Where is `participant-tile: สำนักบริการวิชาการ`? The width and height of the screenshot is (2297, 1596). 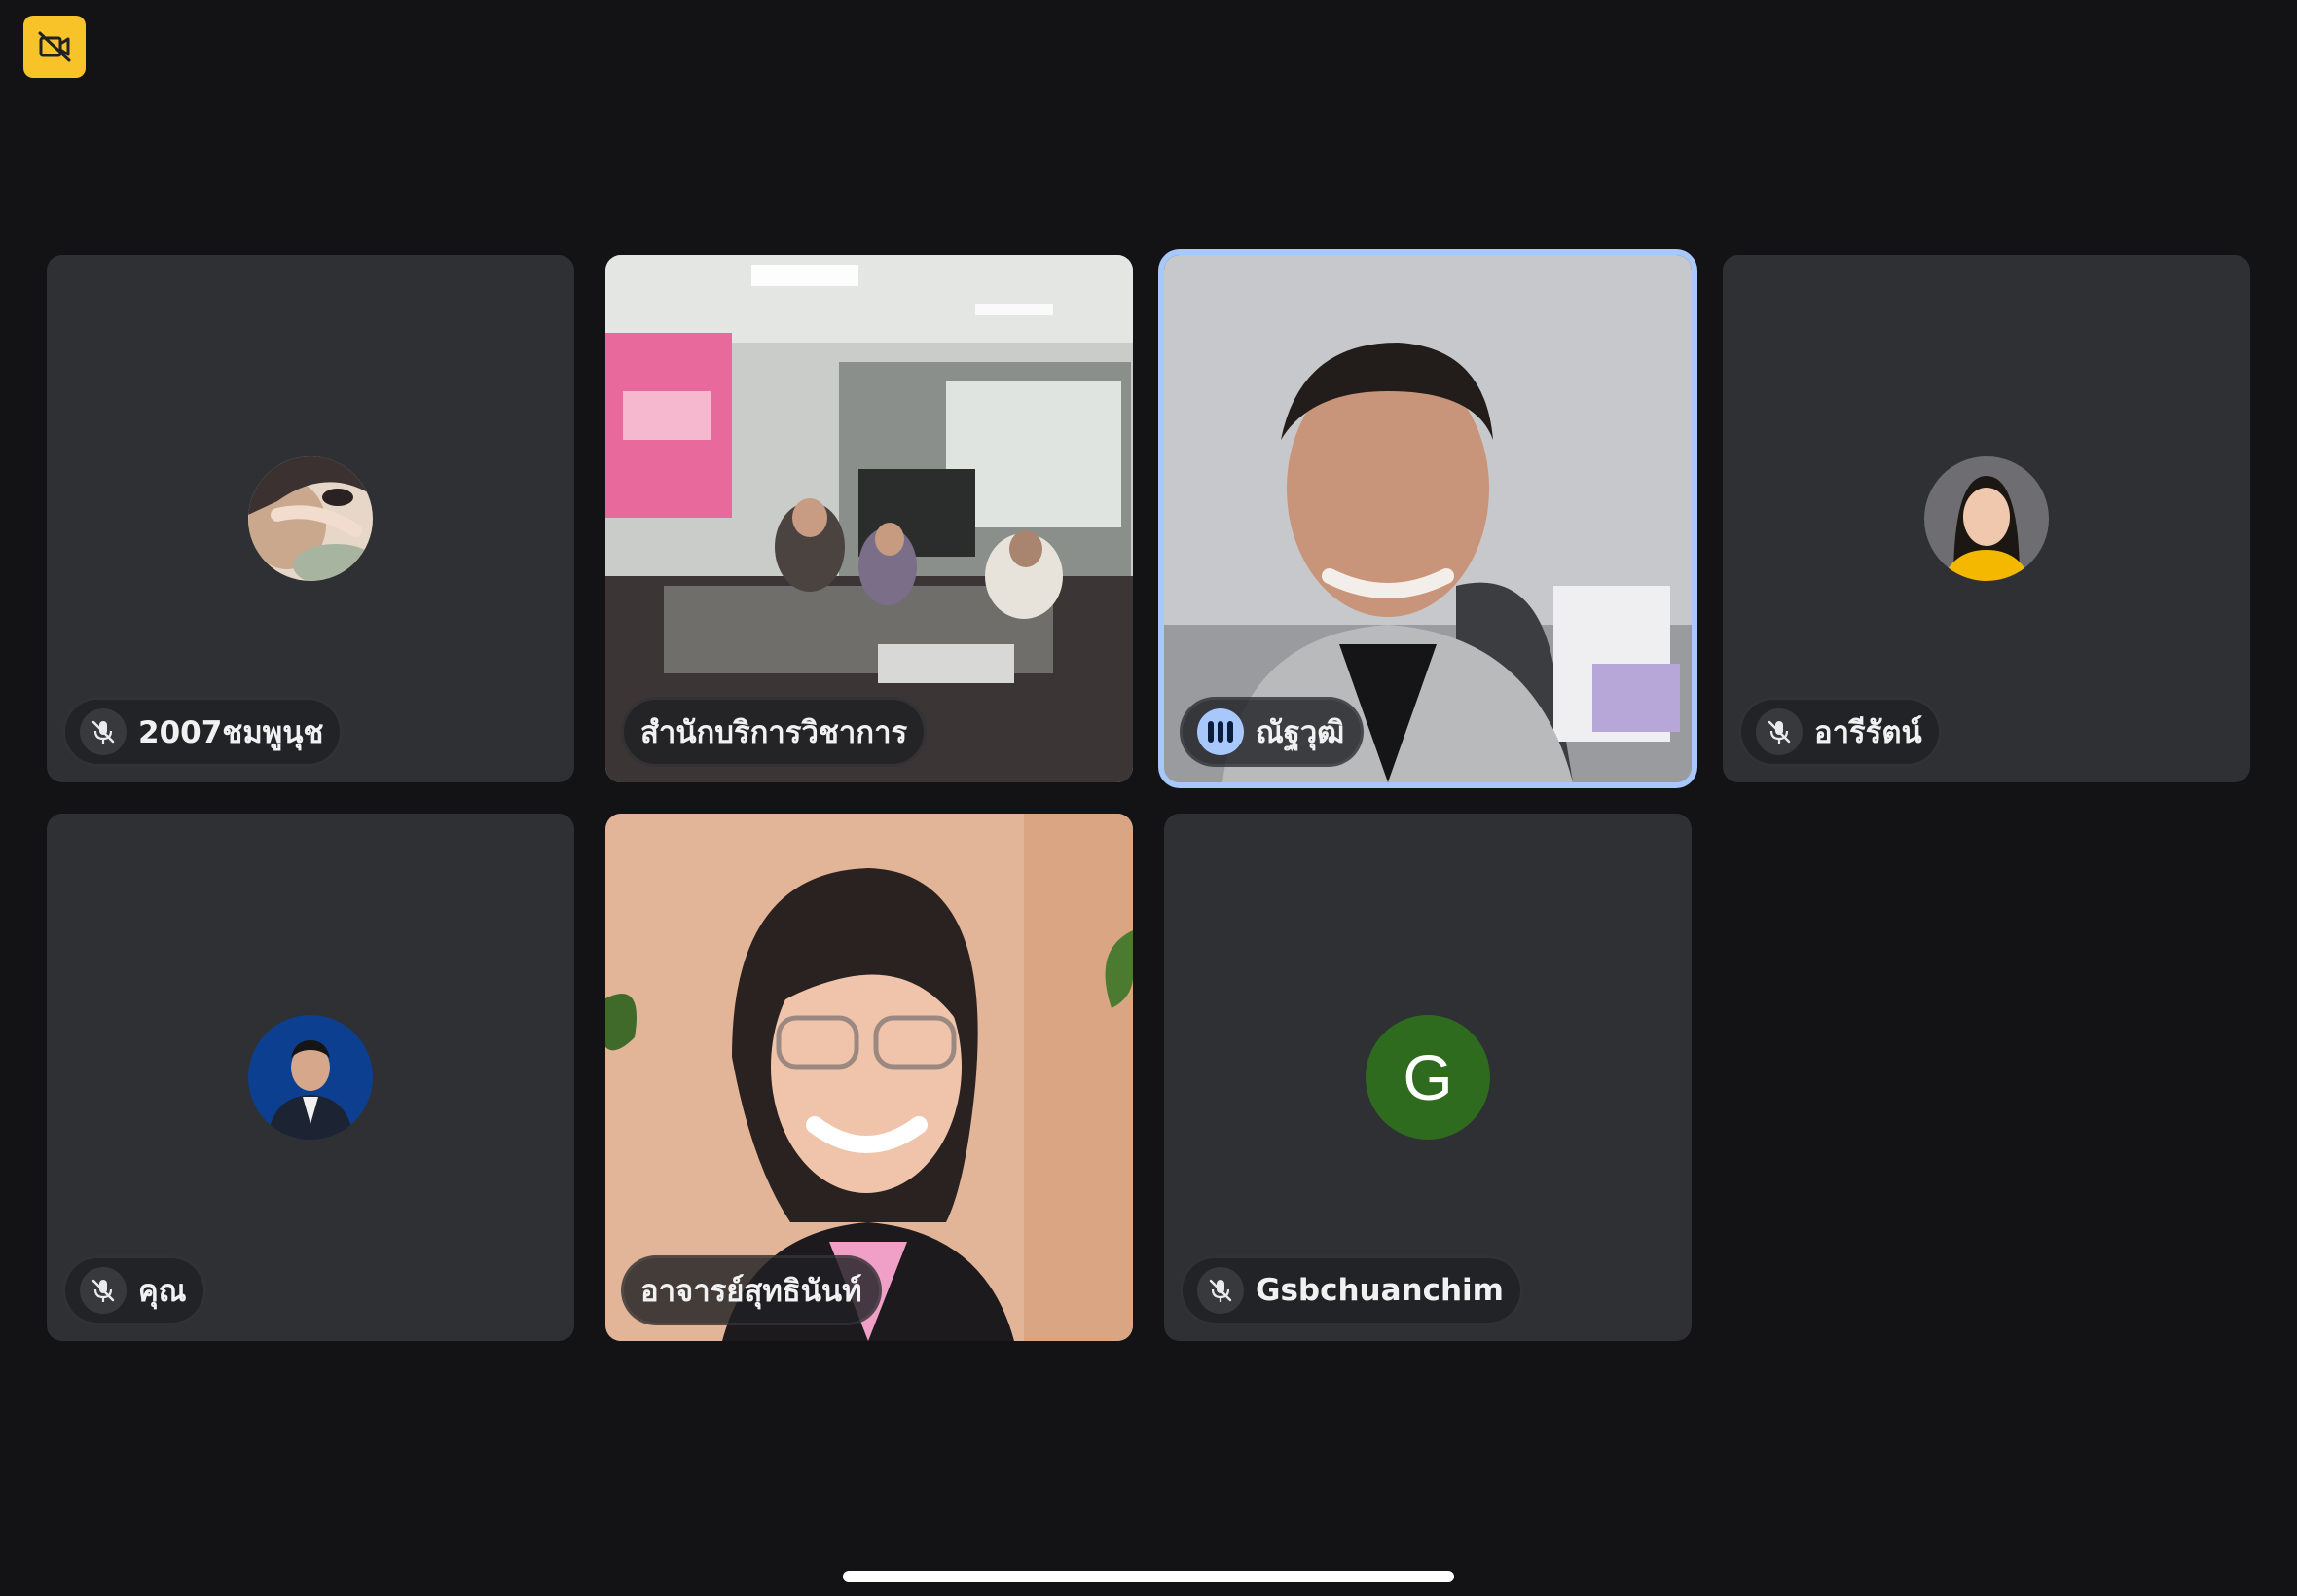
participant-tile: สำนักบริการวิชาการ is located at coordinates (869, 518).